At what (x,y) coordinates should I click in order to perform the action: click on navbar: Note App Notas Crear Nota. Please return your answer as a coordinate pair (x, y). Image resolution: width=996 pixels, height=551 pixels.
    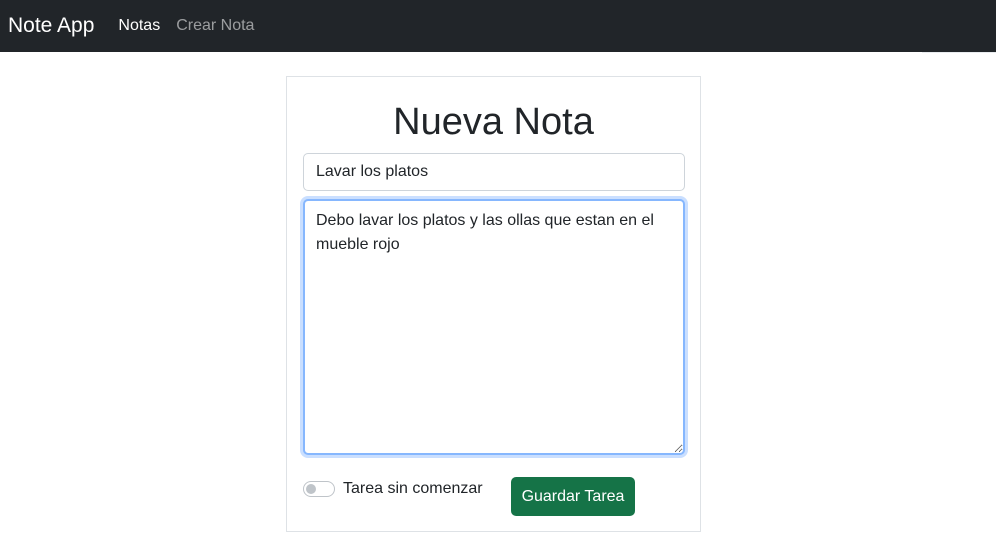
    Looking at the image, I should click on (498, 26).